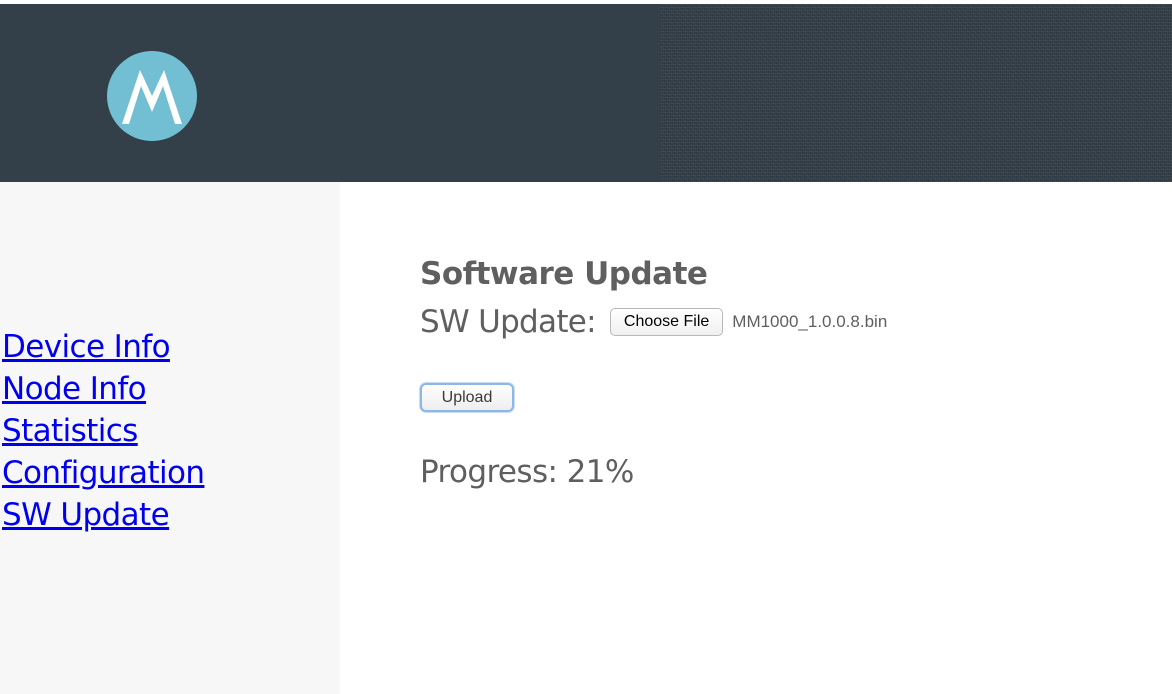 The width and height of the screenshot is (1172, 694). What do you see at coordinates (916, 93) in the screenshot?
I see `header-texture` at bounding box center [916, 93].